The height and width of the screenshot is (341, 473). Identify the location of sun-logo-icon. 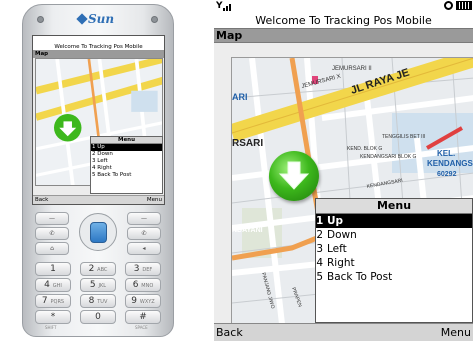
(82, 19).